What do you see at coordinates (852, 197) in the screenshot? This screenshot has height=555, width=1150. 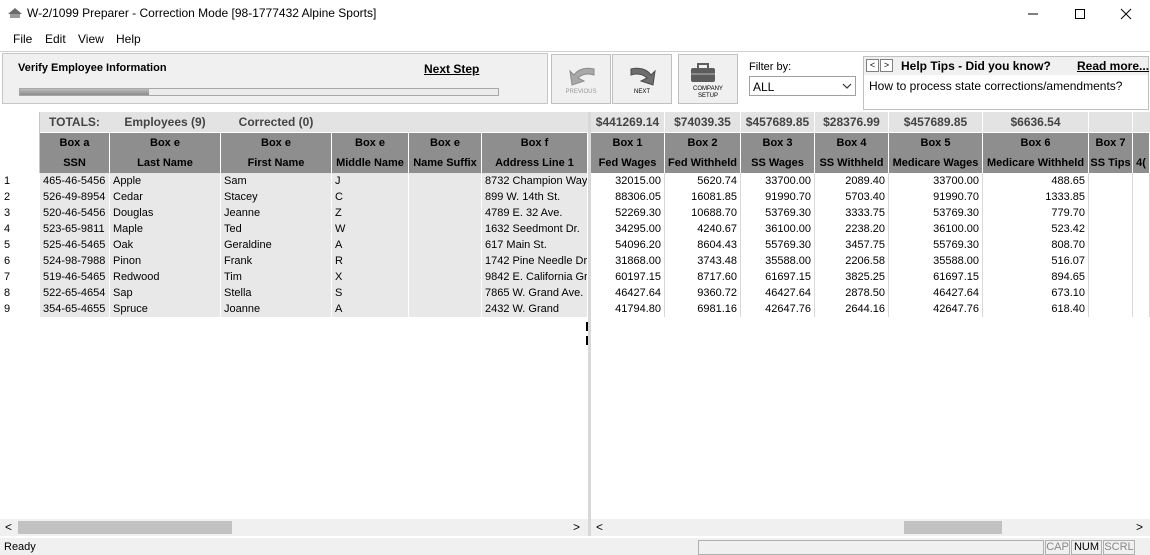 I see `table-cell: 5703.40` at bounding box center [852, 197].